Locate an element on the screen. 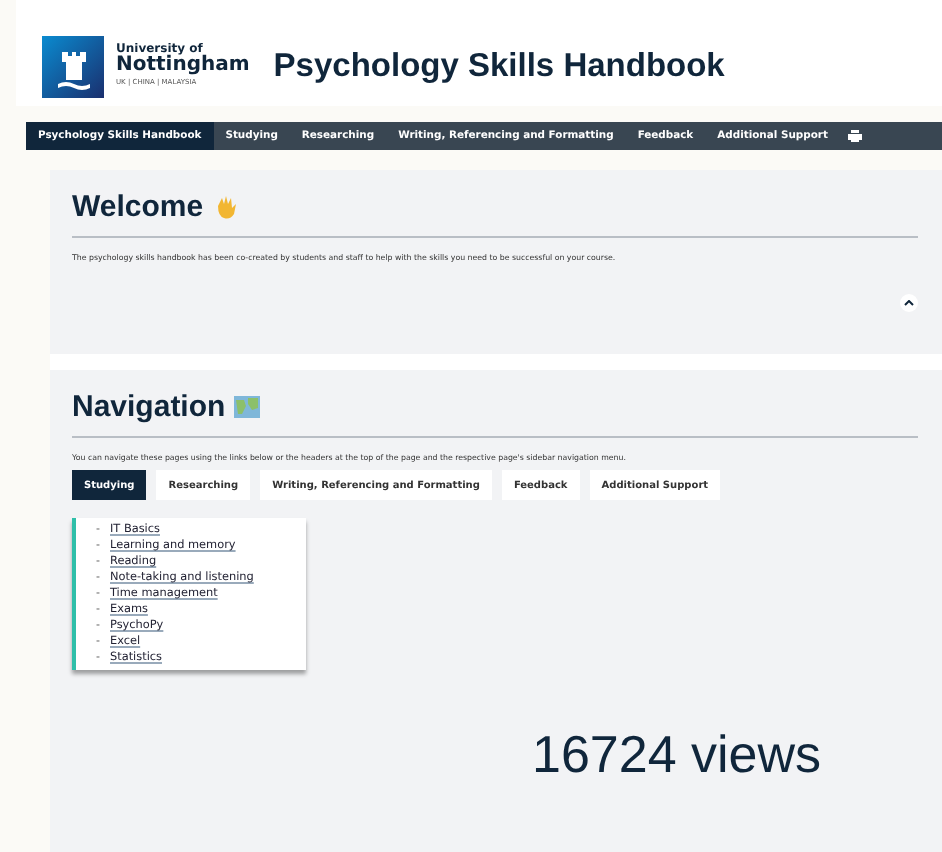 The image size is (942, 852). view-count: 16724 views is located at coordinates (677, 755).